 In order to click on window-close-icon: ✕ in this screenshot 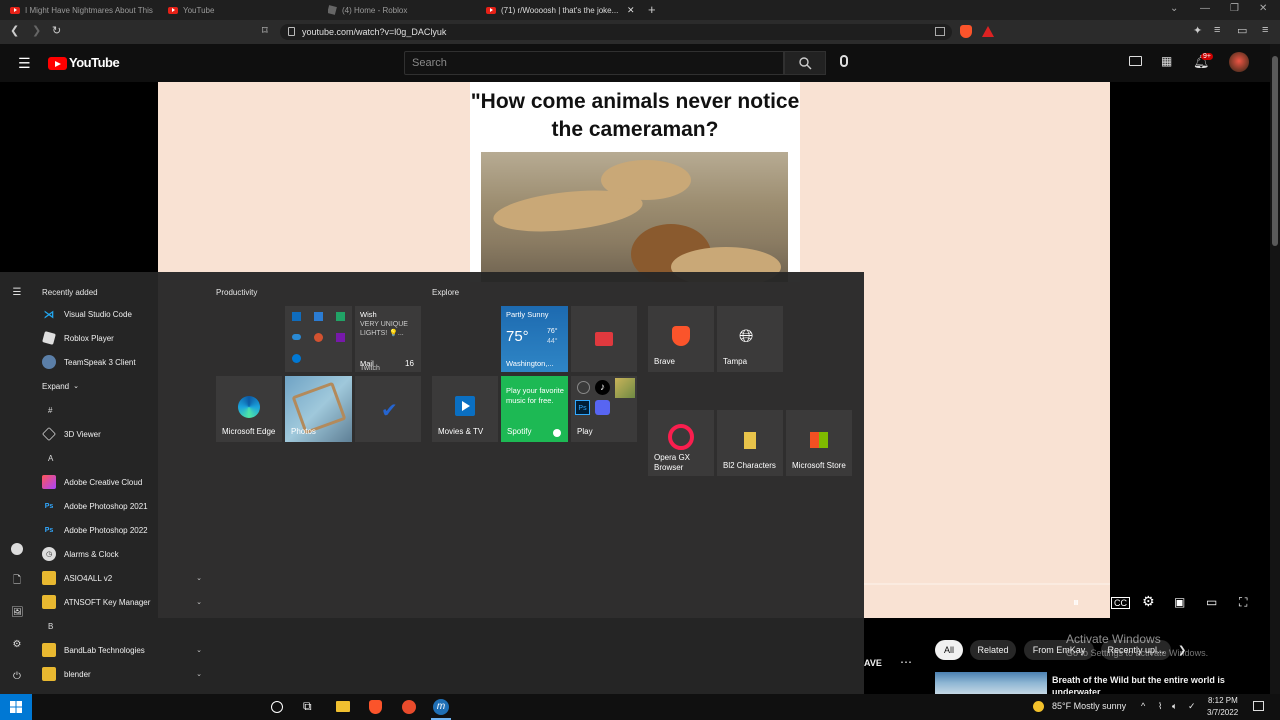, I will do `click(1263, 8)`.